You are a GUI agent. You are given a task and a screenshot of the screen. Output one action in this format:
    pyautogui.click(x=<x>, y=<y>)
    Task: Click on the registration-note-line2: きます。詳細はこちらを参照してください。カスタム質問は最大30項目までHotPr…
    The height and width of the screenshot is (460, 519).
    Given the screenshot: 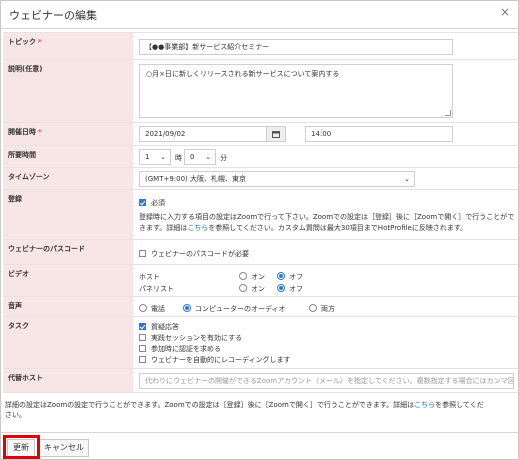 What is the action you would take?
    pyautogui.click(x=303, y=228)
    